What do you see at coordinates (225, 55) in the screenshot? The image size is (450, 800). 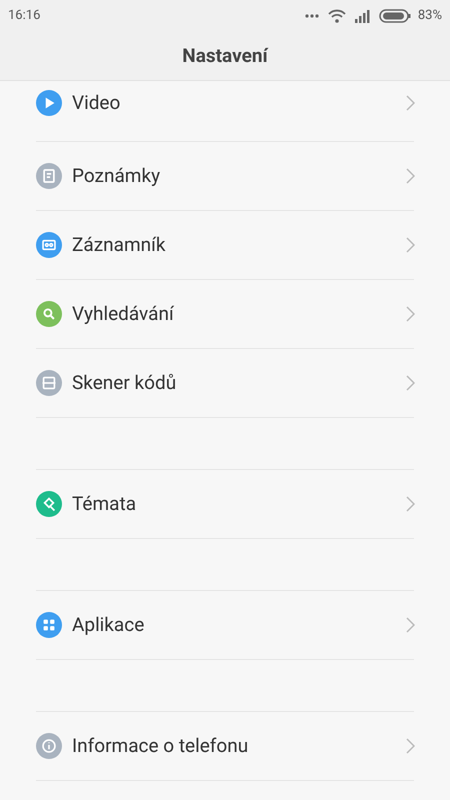 I see `page-title: Nastavení` at bounding box center [225, 55].